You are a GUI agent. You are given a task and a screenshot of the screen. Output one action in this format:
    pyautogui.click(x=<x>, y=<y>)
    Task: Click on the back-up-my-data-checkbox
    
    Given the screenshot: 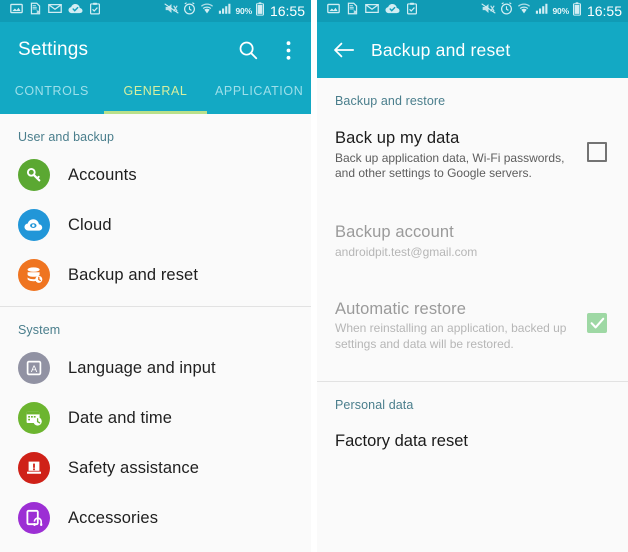 What is the action you would take?
    pyautogui.click(x=597, y=152)
    